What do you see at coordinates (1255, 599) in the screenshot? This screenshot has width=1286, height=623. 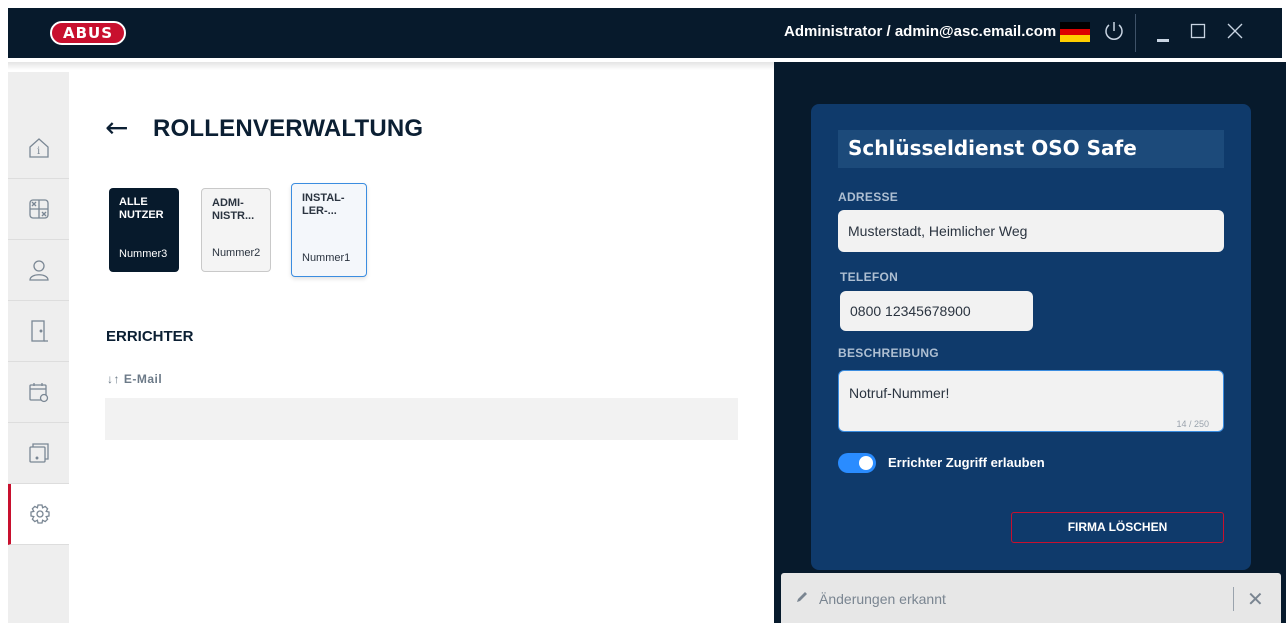 I see `toast-close-icon: ✕` at bounding box center [1255, 599].